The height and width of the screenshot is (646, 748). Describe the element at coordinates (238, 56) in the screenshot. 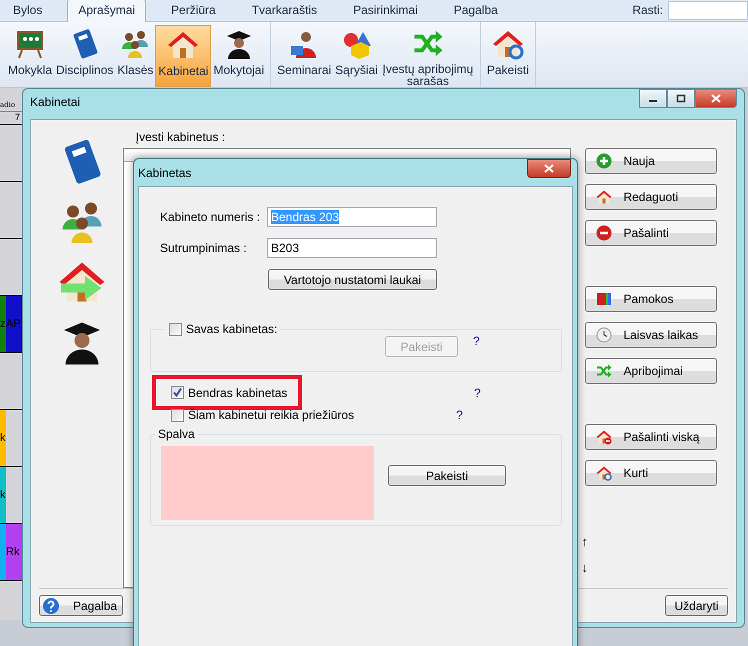

I see `ribbon-button: Mokytojai` at that location.